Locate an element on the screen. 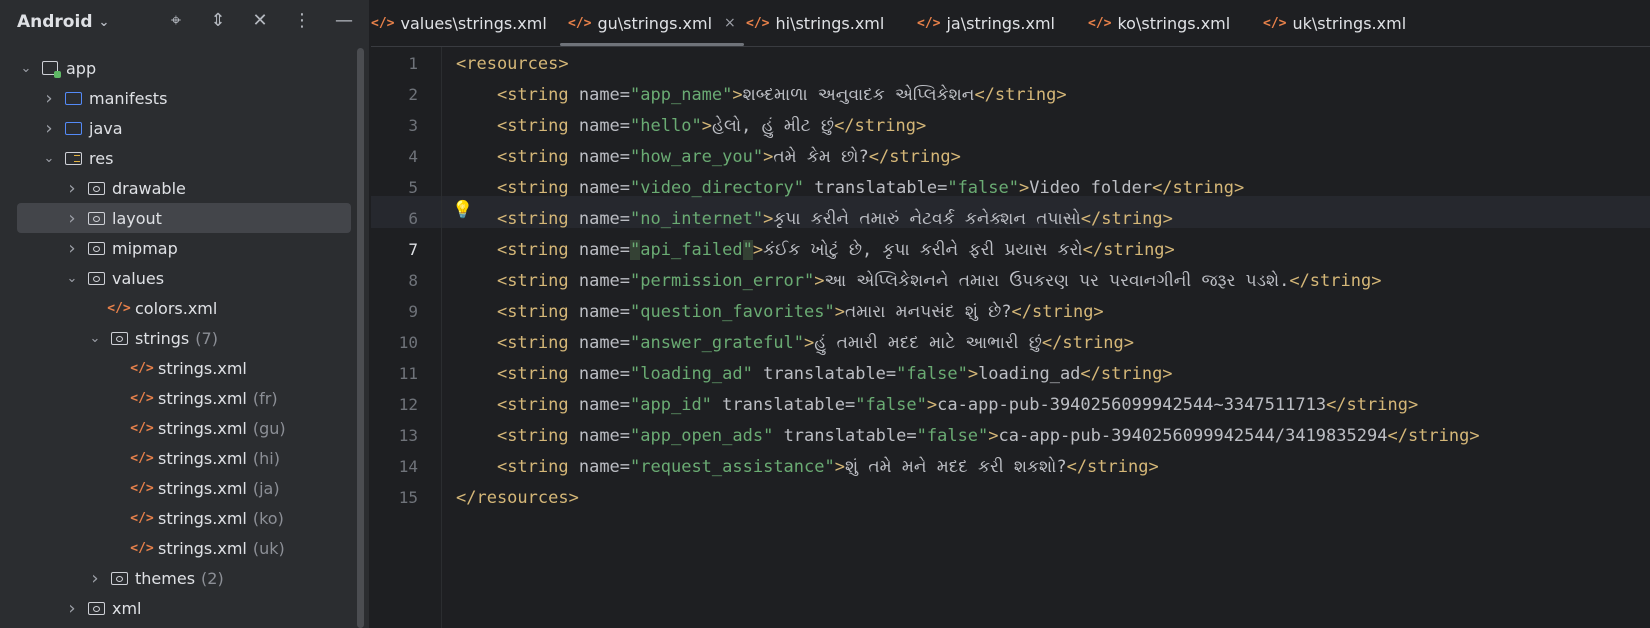  tree-item: </> strings.xml is located at coordinates (175, 368).